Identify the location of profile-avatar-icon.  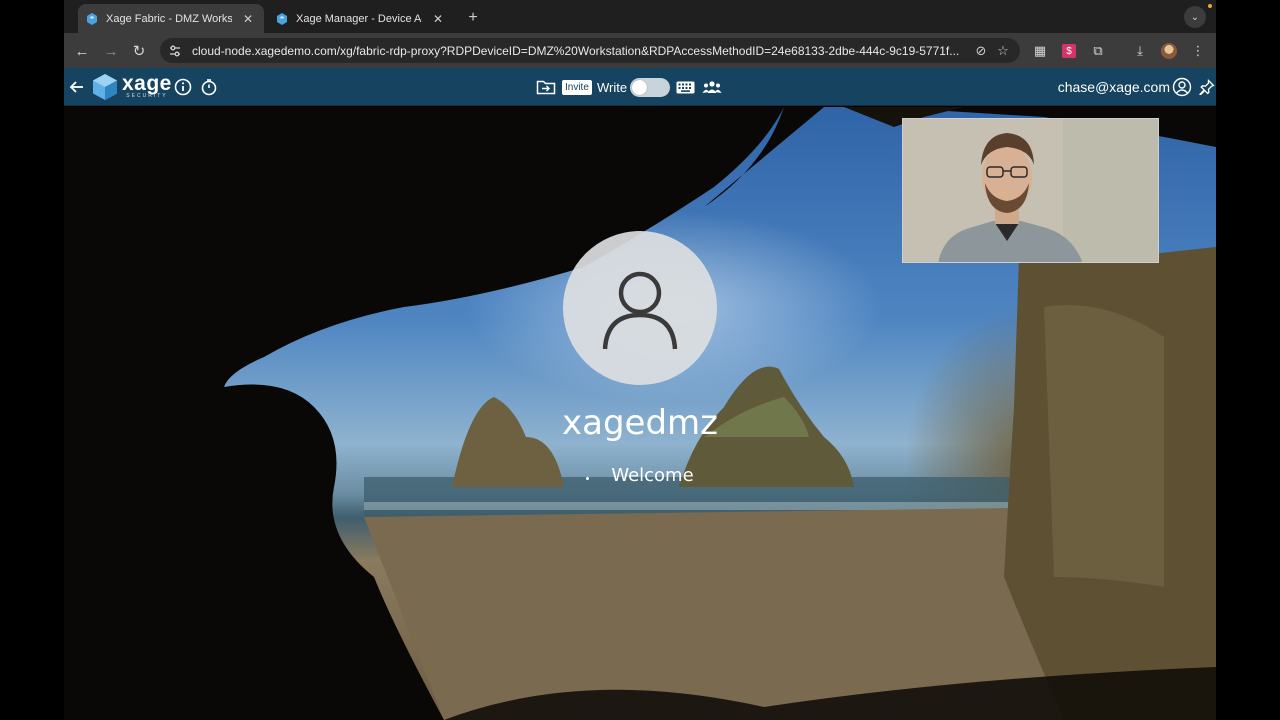
(1169, 51).